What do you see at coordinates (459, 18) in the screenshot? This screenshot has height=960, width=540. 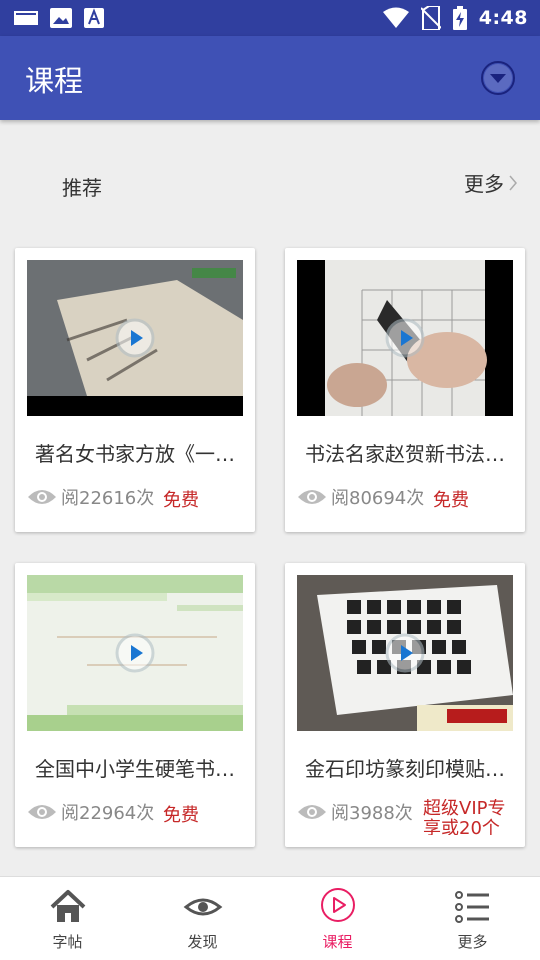 I see `battery-charging-icon` at bounding box center [459, 18].